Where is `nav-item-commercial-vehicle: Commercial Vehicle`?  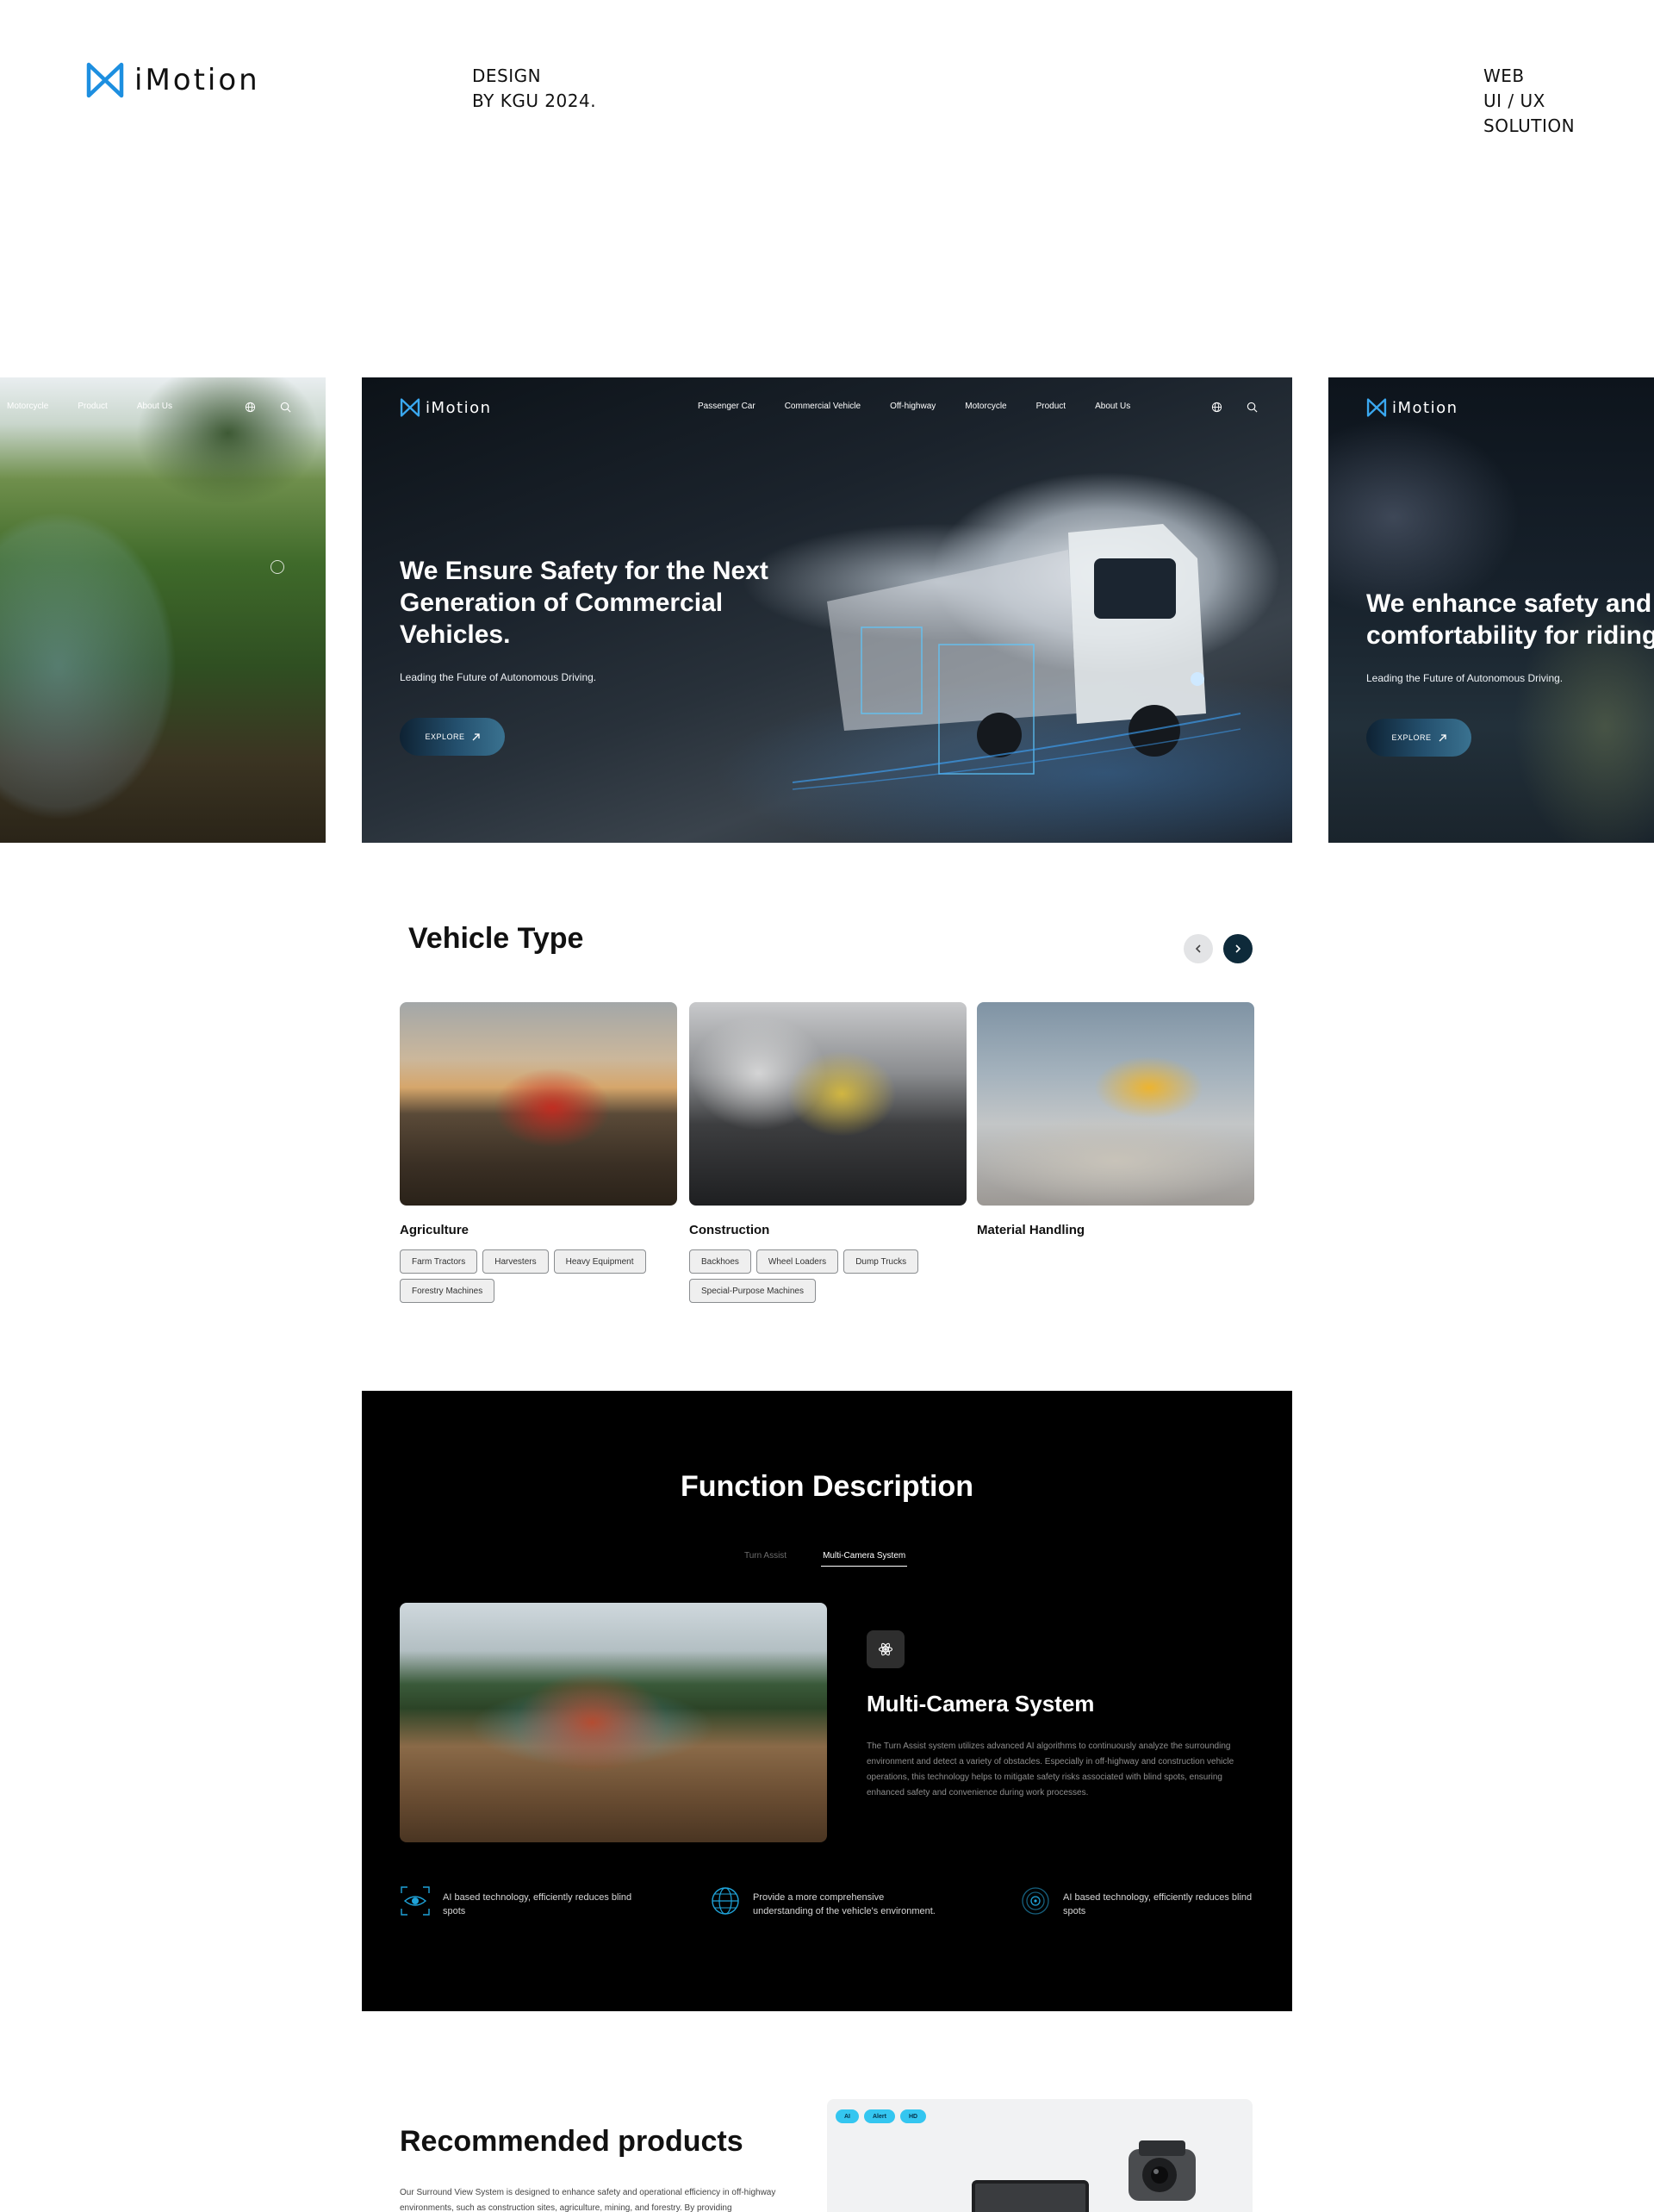 nav-item-commercial-vehicle: Commercial Vehicle is located at coordinates (823, 407).